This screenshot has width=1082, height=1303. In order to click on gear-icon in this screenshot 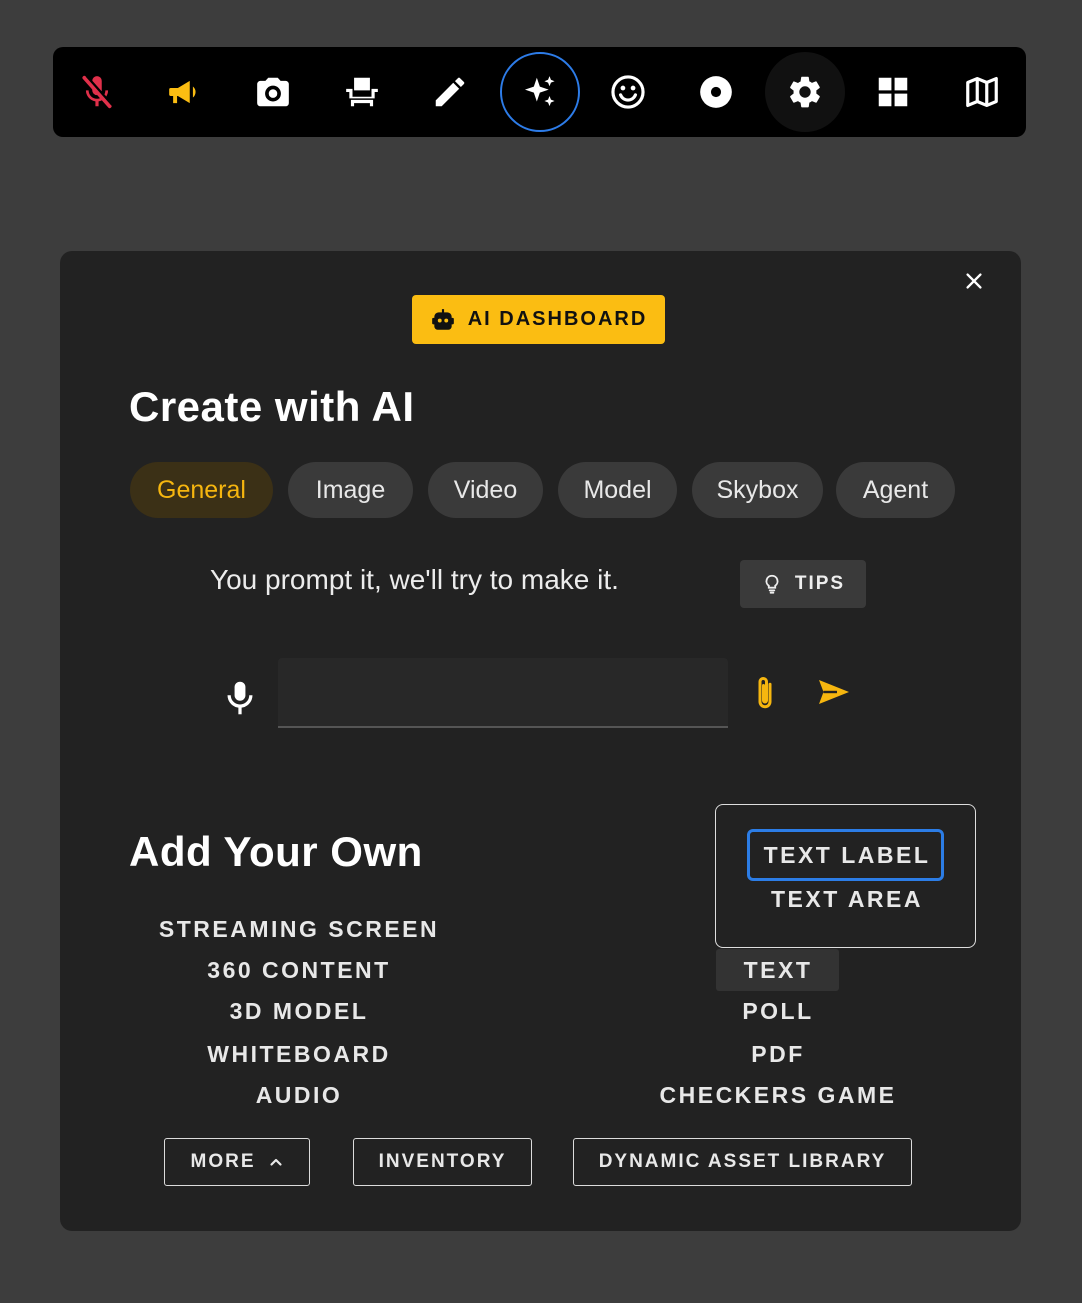, I will do `click(805, 92)`.